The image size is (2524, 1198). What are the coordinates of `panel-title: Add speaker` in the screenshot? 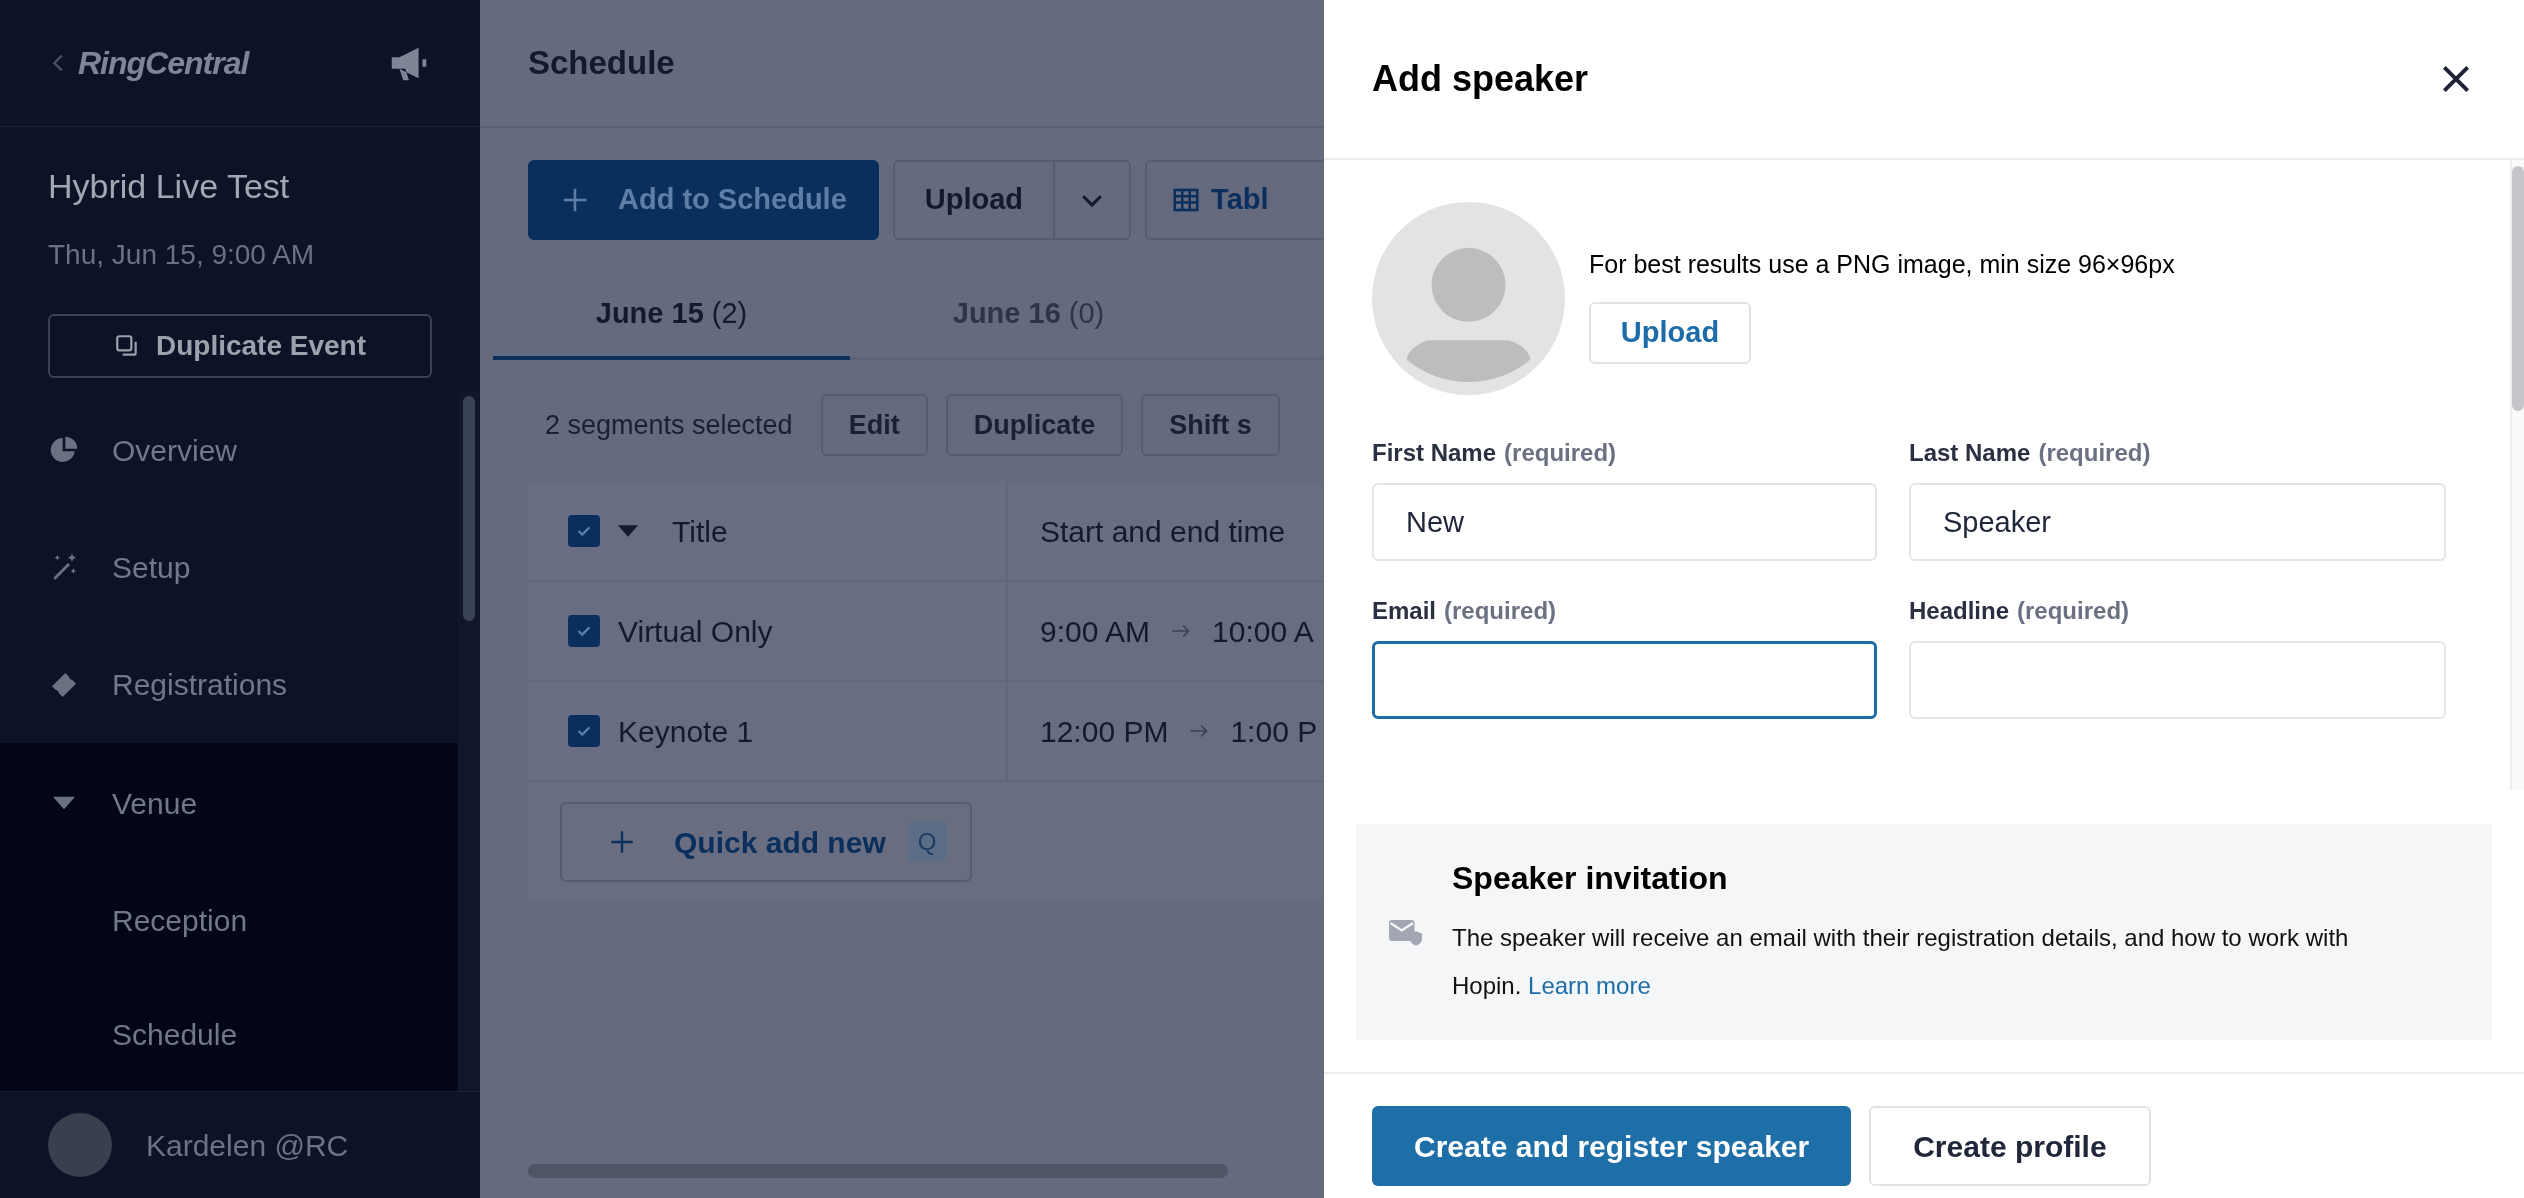 It's located at (1480, 79).